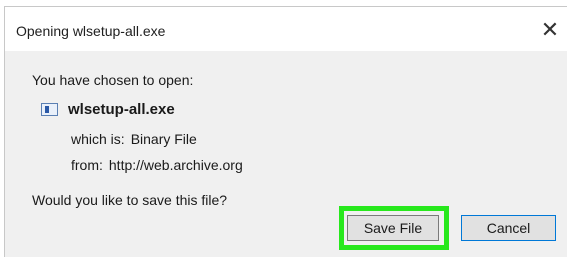  I want to click on file-name: wlsetup-all.exe, so click(121, 109).